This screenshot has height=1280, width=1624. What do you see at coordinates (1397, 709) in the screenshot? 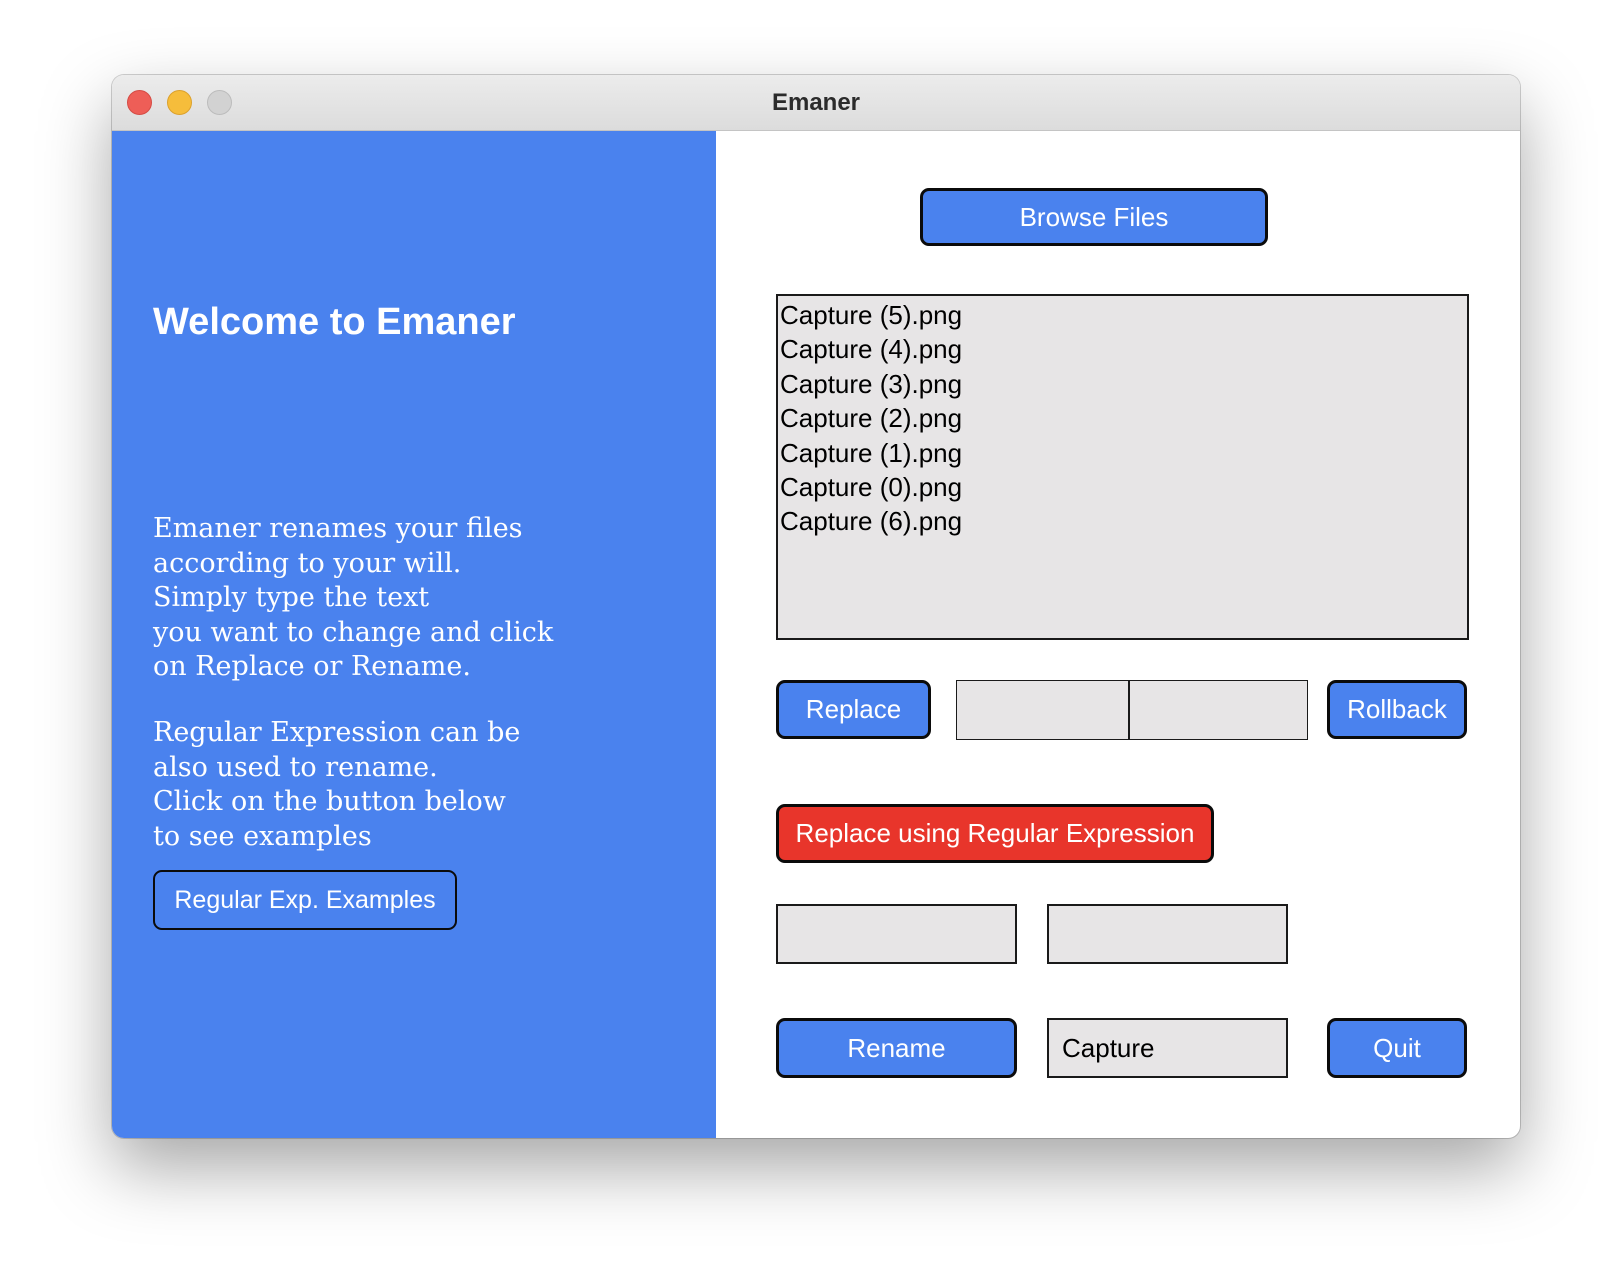
I see `rollback-button: Rollback` at bounding box center [1397, 709].